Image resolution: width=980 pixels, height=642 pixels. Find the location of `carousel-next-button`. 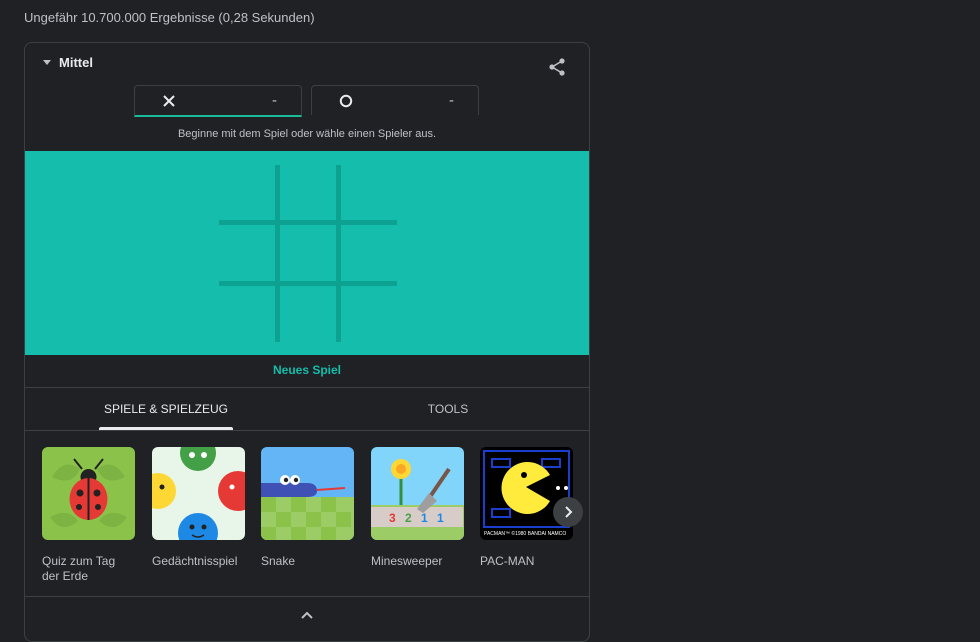

carousel-next-button is located at coordinates (568, 512).